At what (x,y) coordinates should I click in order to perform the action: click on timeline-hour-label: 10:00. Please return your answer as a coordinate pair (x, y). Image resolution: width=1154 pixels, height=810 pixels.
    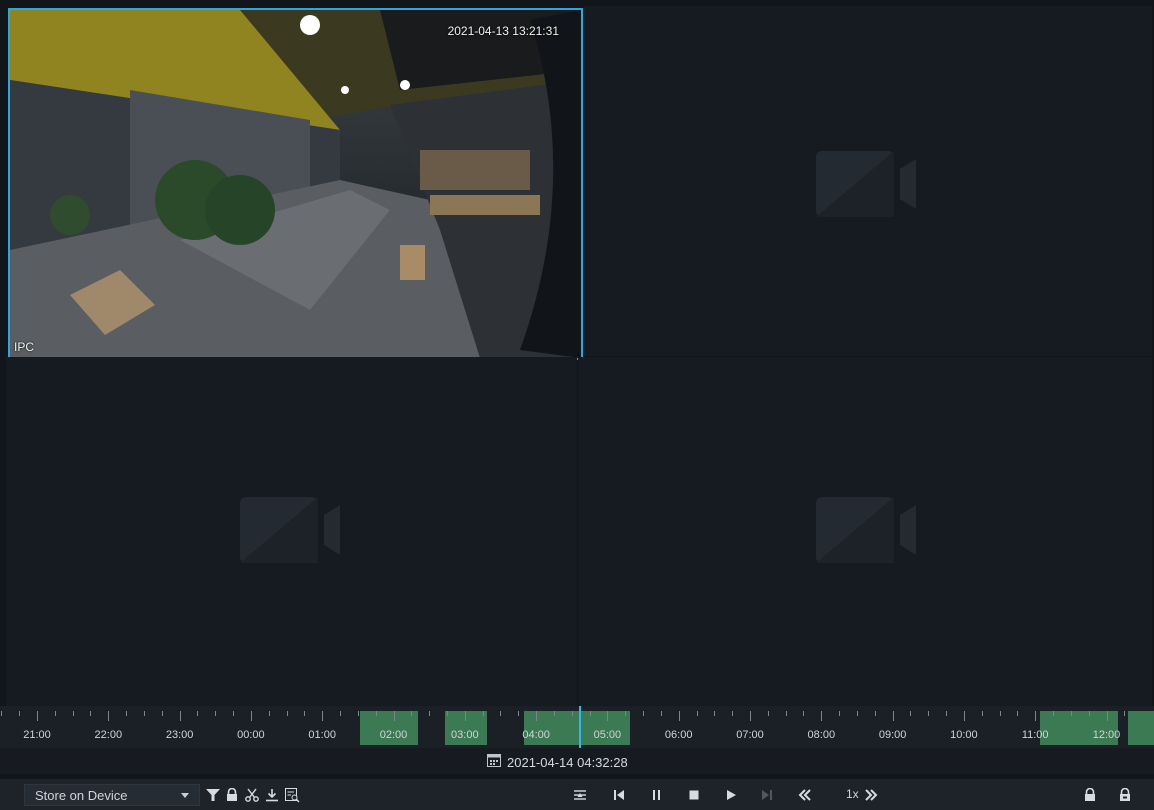
    Looking at the image, I should click on (964, 735).